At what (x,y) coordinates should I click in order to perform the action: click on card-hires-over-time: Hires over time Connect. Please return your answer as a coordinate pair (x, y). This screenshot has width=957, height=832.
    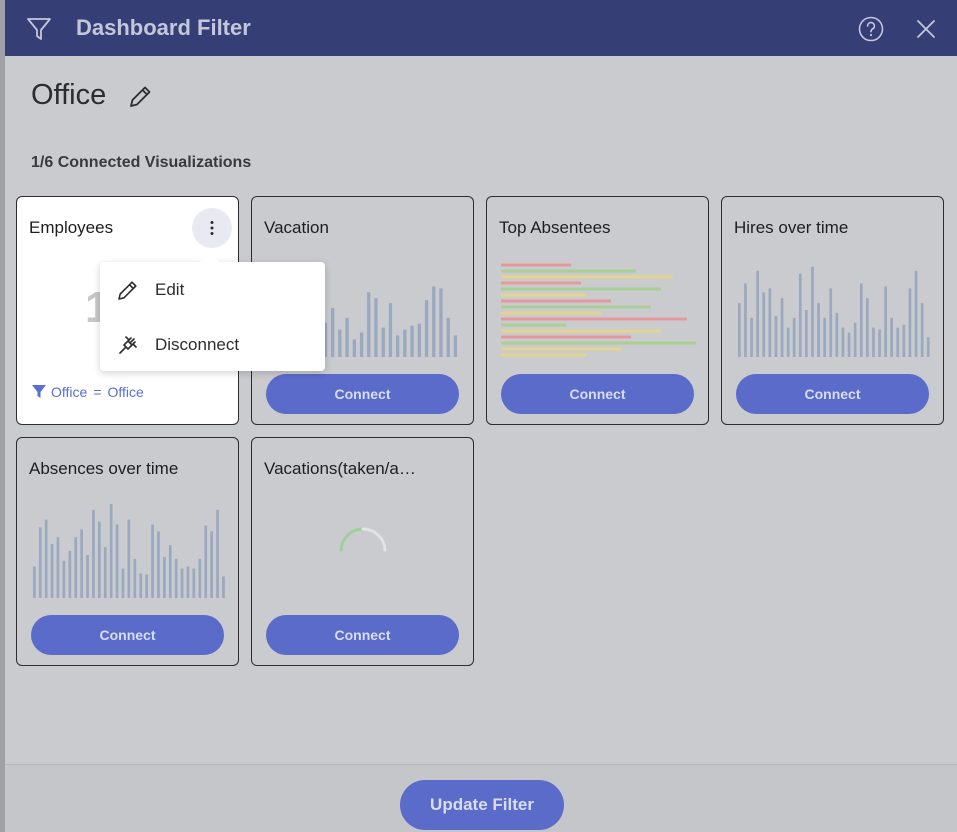
    Looking at the image, I should click on (832, 310).